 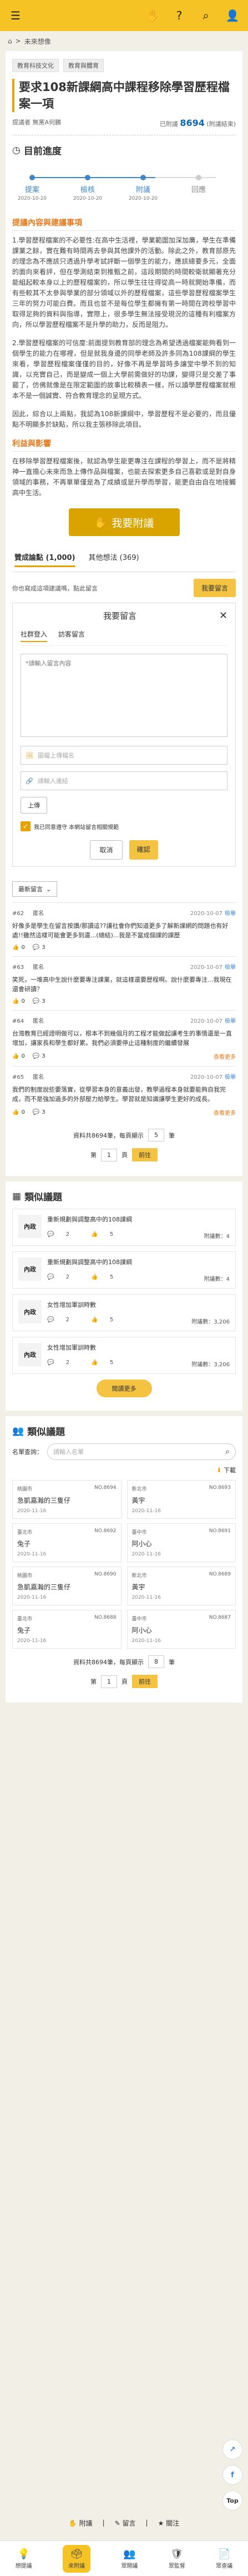 I want to click on agree-checkbox-row: ✓ 我已同意遵守 本網站留言相關規範, so click(x=124, y=826).